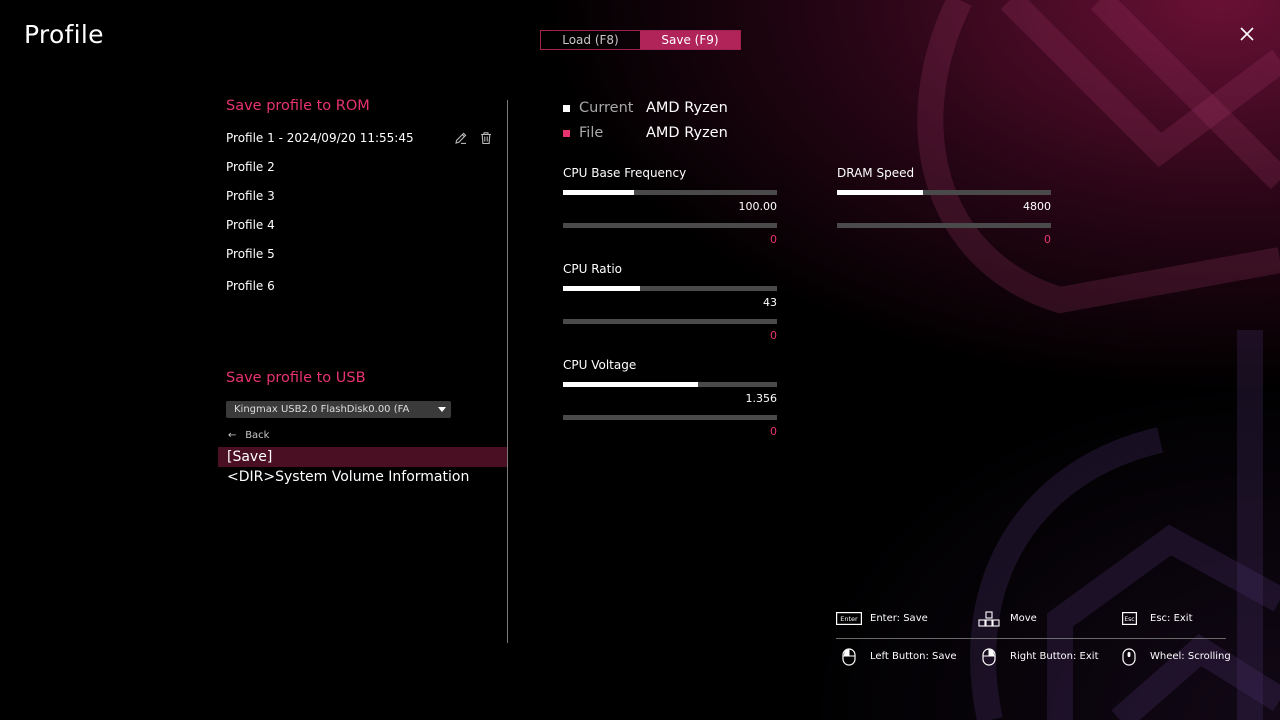  Describe the element at coordinates (250, 225) in the screenshot. I see `rom-profile-4: Profile 4` at that location.